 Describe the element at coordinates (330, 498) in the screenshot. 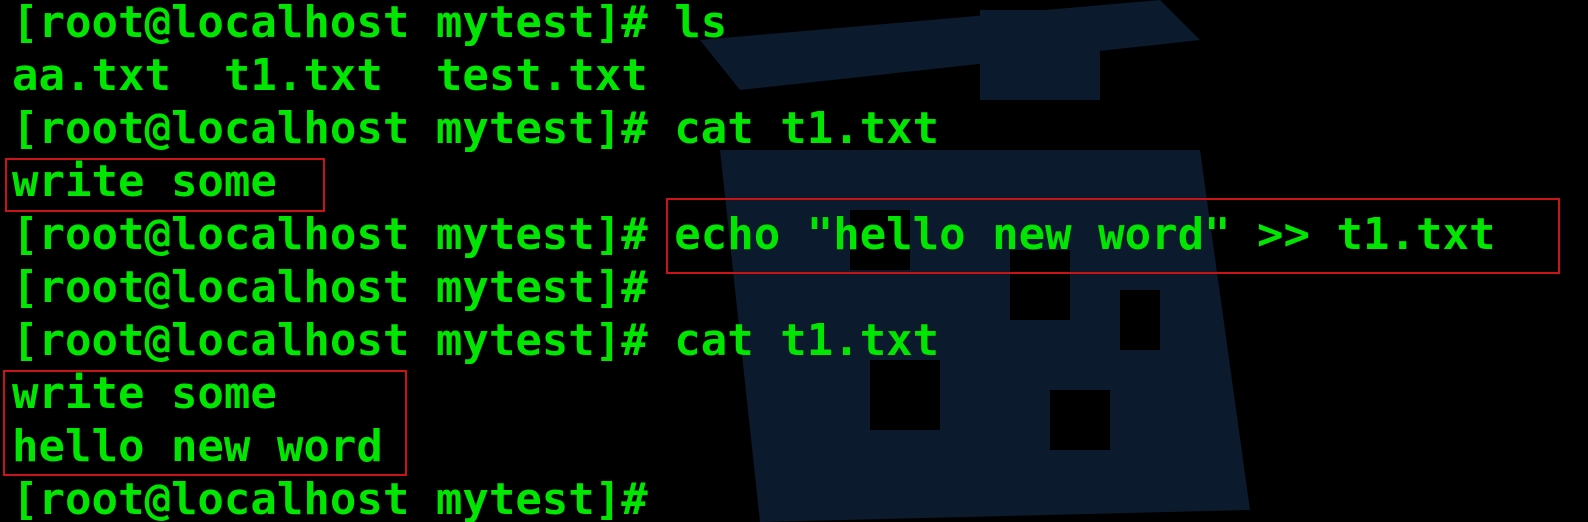

I see `terminal-line-10: [root@localhost mytest]#` at that location.